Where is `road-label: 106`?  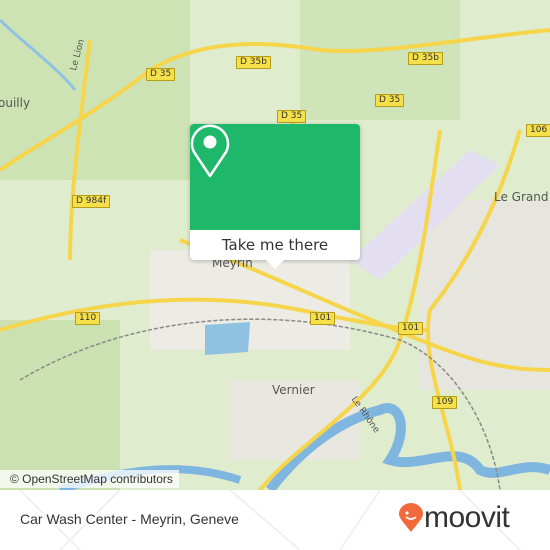 road-label: 106 is located at coordinates (538, 130).